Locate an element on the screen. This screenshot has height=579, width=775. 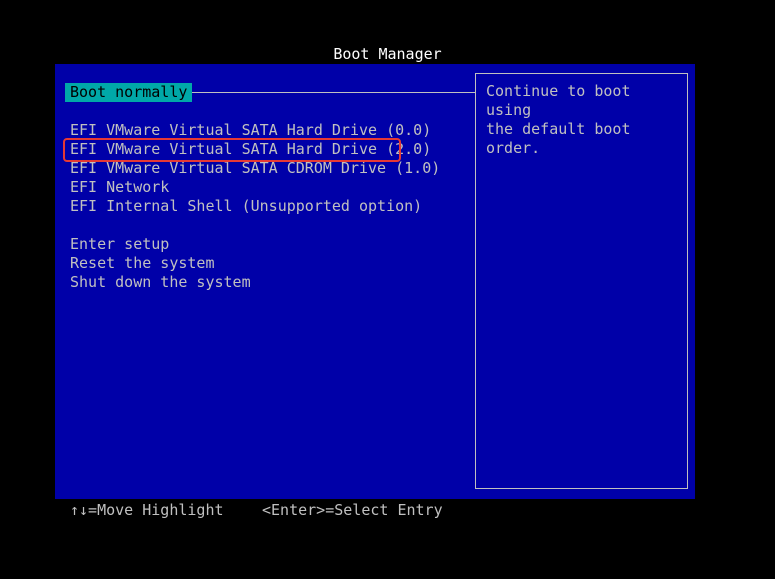
footer-select-hint: <Enter>=Select Entry is located at coordinates (352, 510).